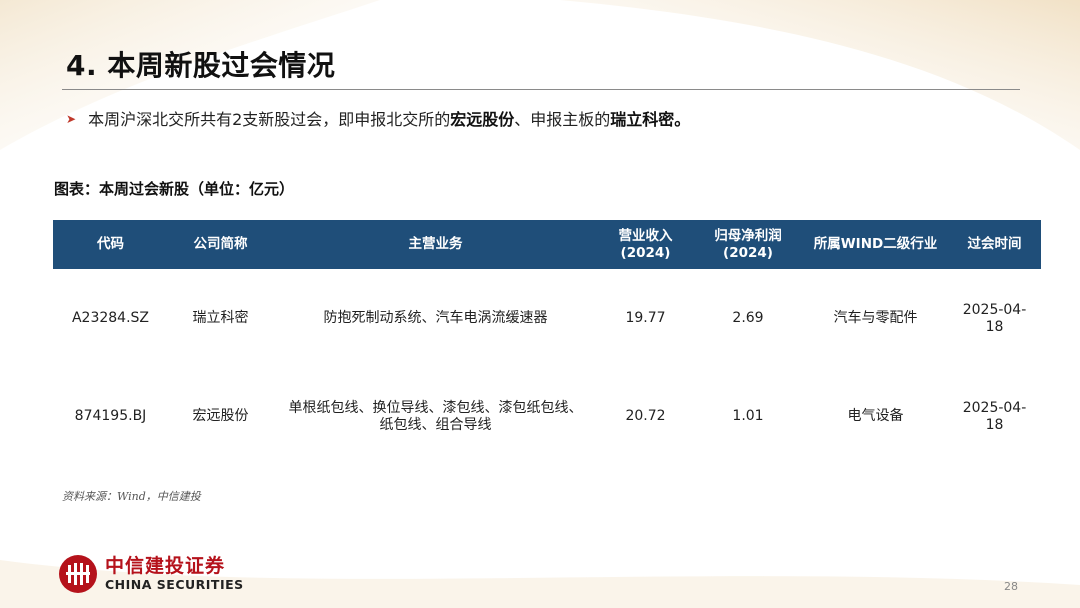 Image resolution: width=1080 pixels, height=608 pixels. What do you see at coordinates (110, 244) in the screenshot?
I see `header-code: 代码` at bounding box center [110, 244].